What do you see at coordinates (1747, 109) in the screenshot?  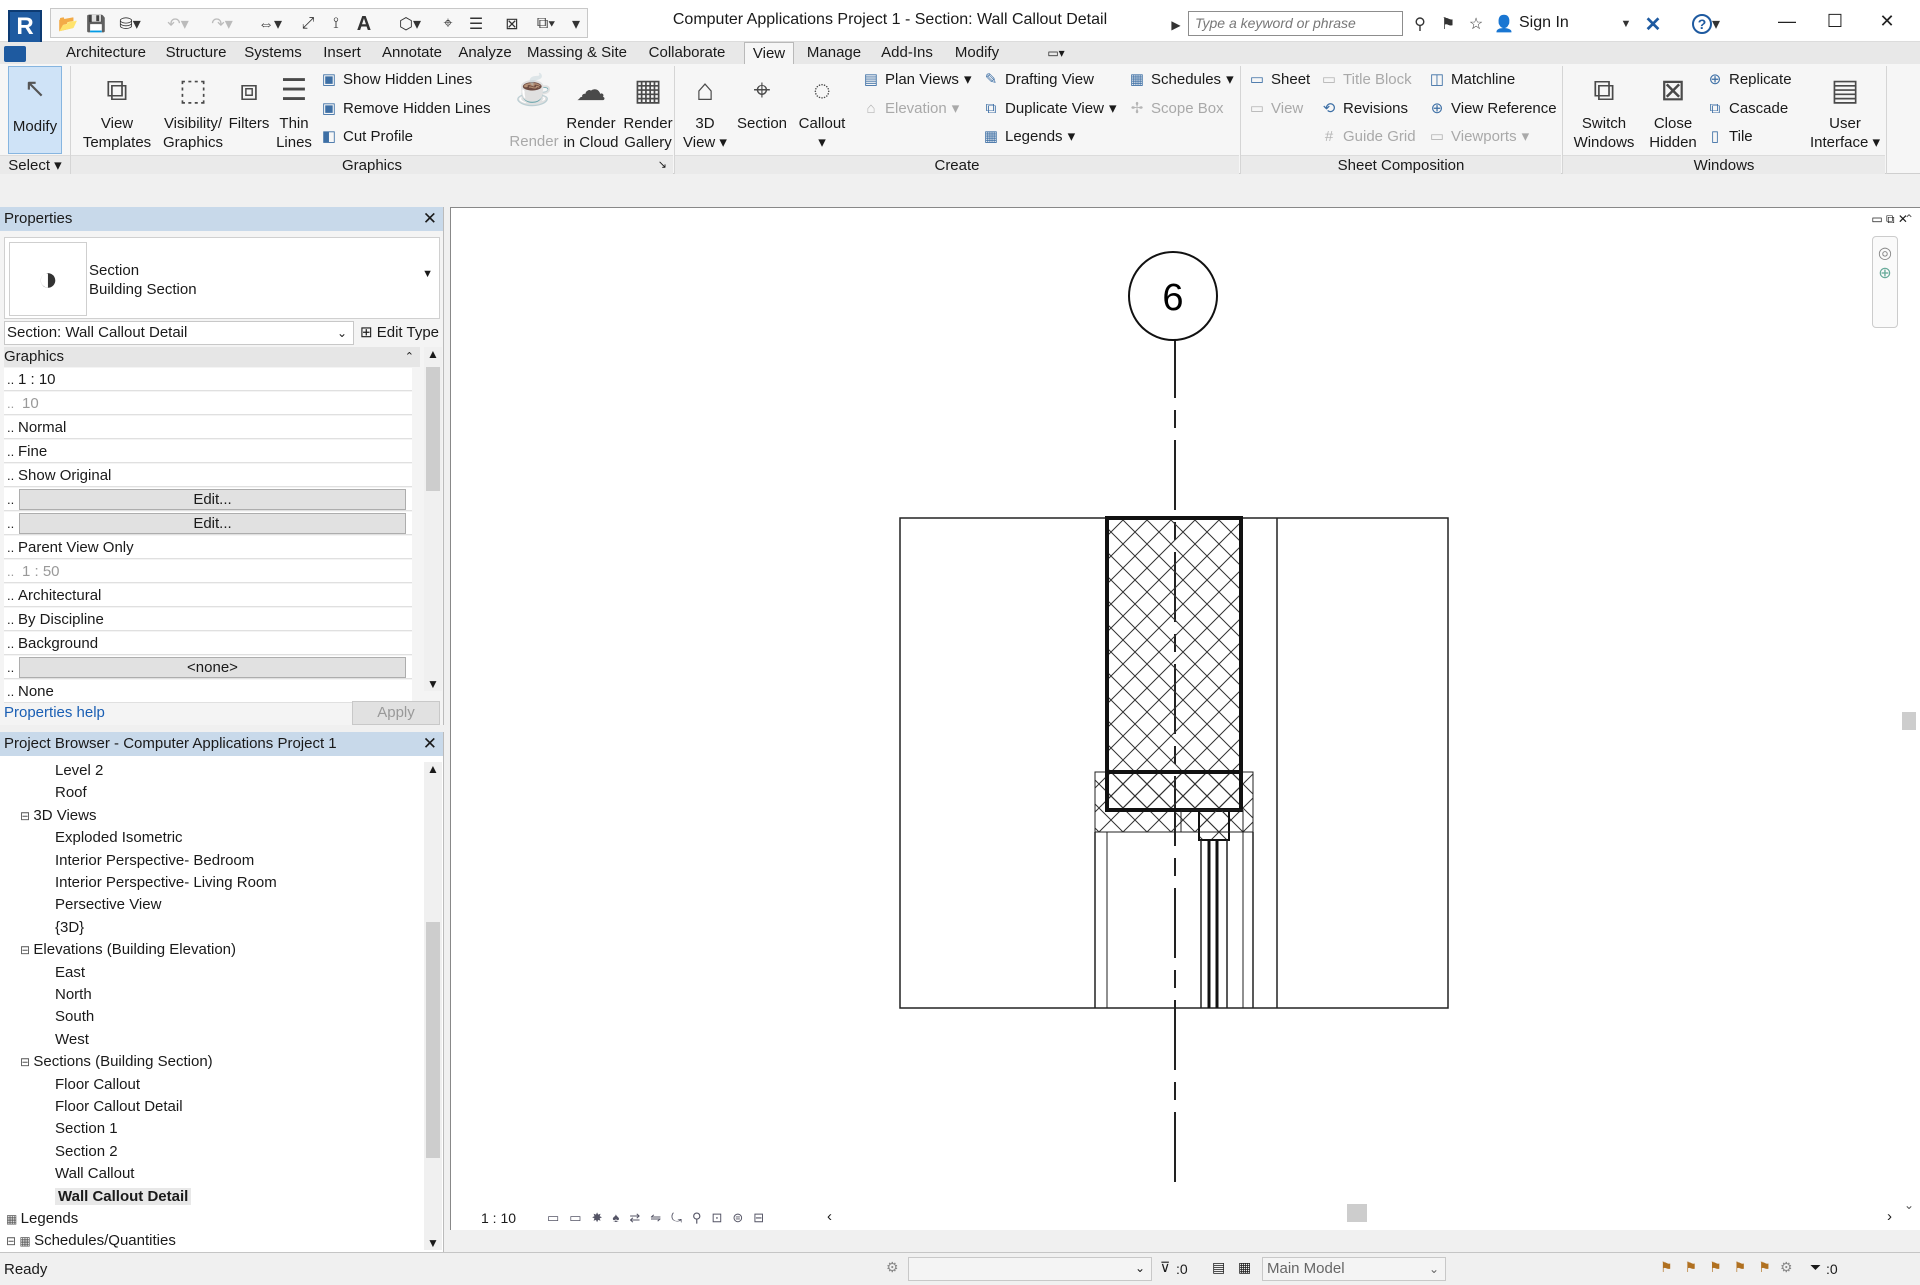 I see `cascade-button: ⧉ Cascade` at bounding box center [1747, 109].